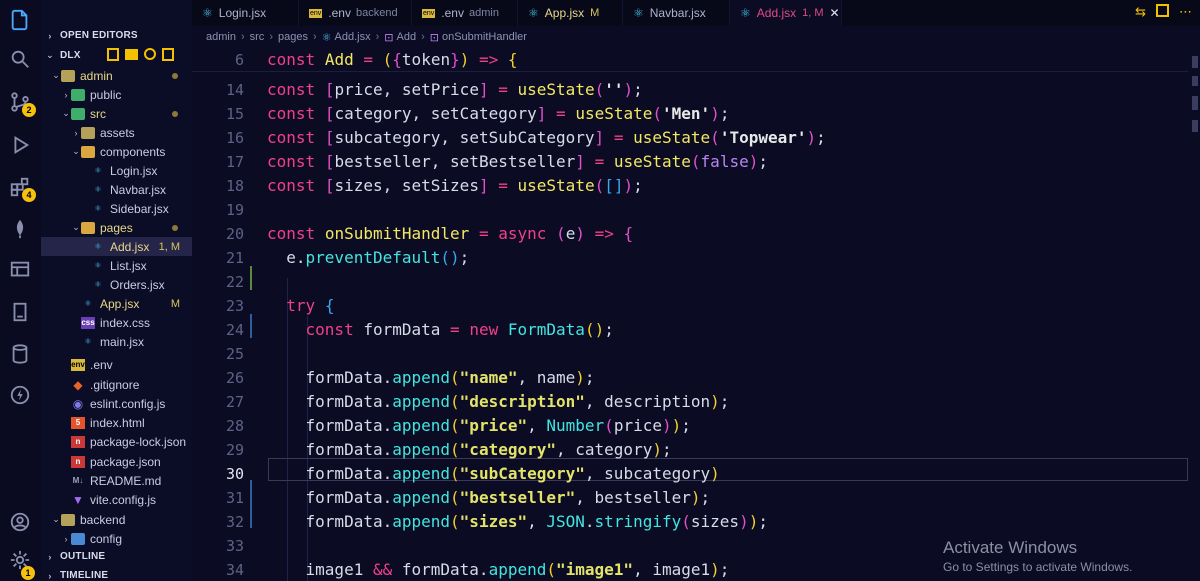 The width and height of the screenshot is (1200, 581). Describe the element at coordinates (113, 54) in the screenshot. I see `new-file-icon` at that location.